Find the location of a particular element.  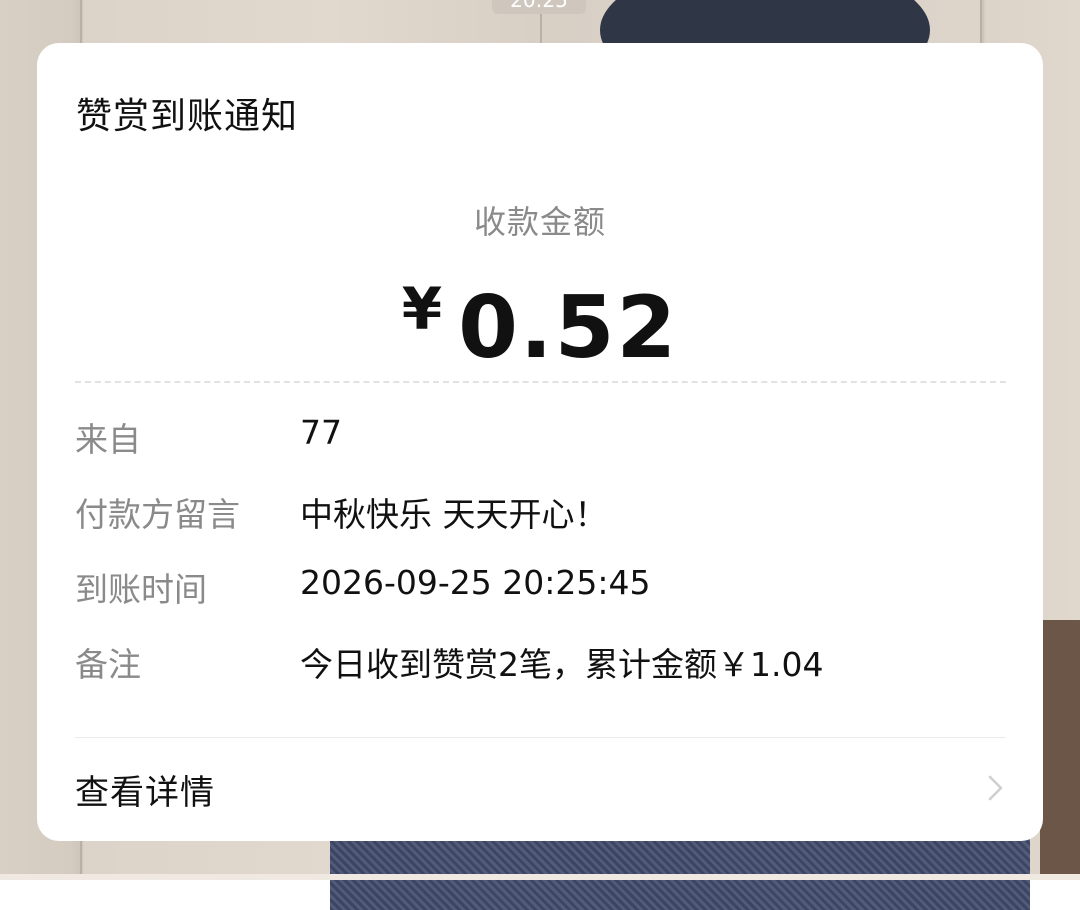

view-details-label: 查看详情 is located at coordinates (145, 793).